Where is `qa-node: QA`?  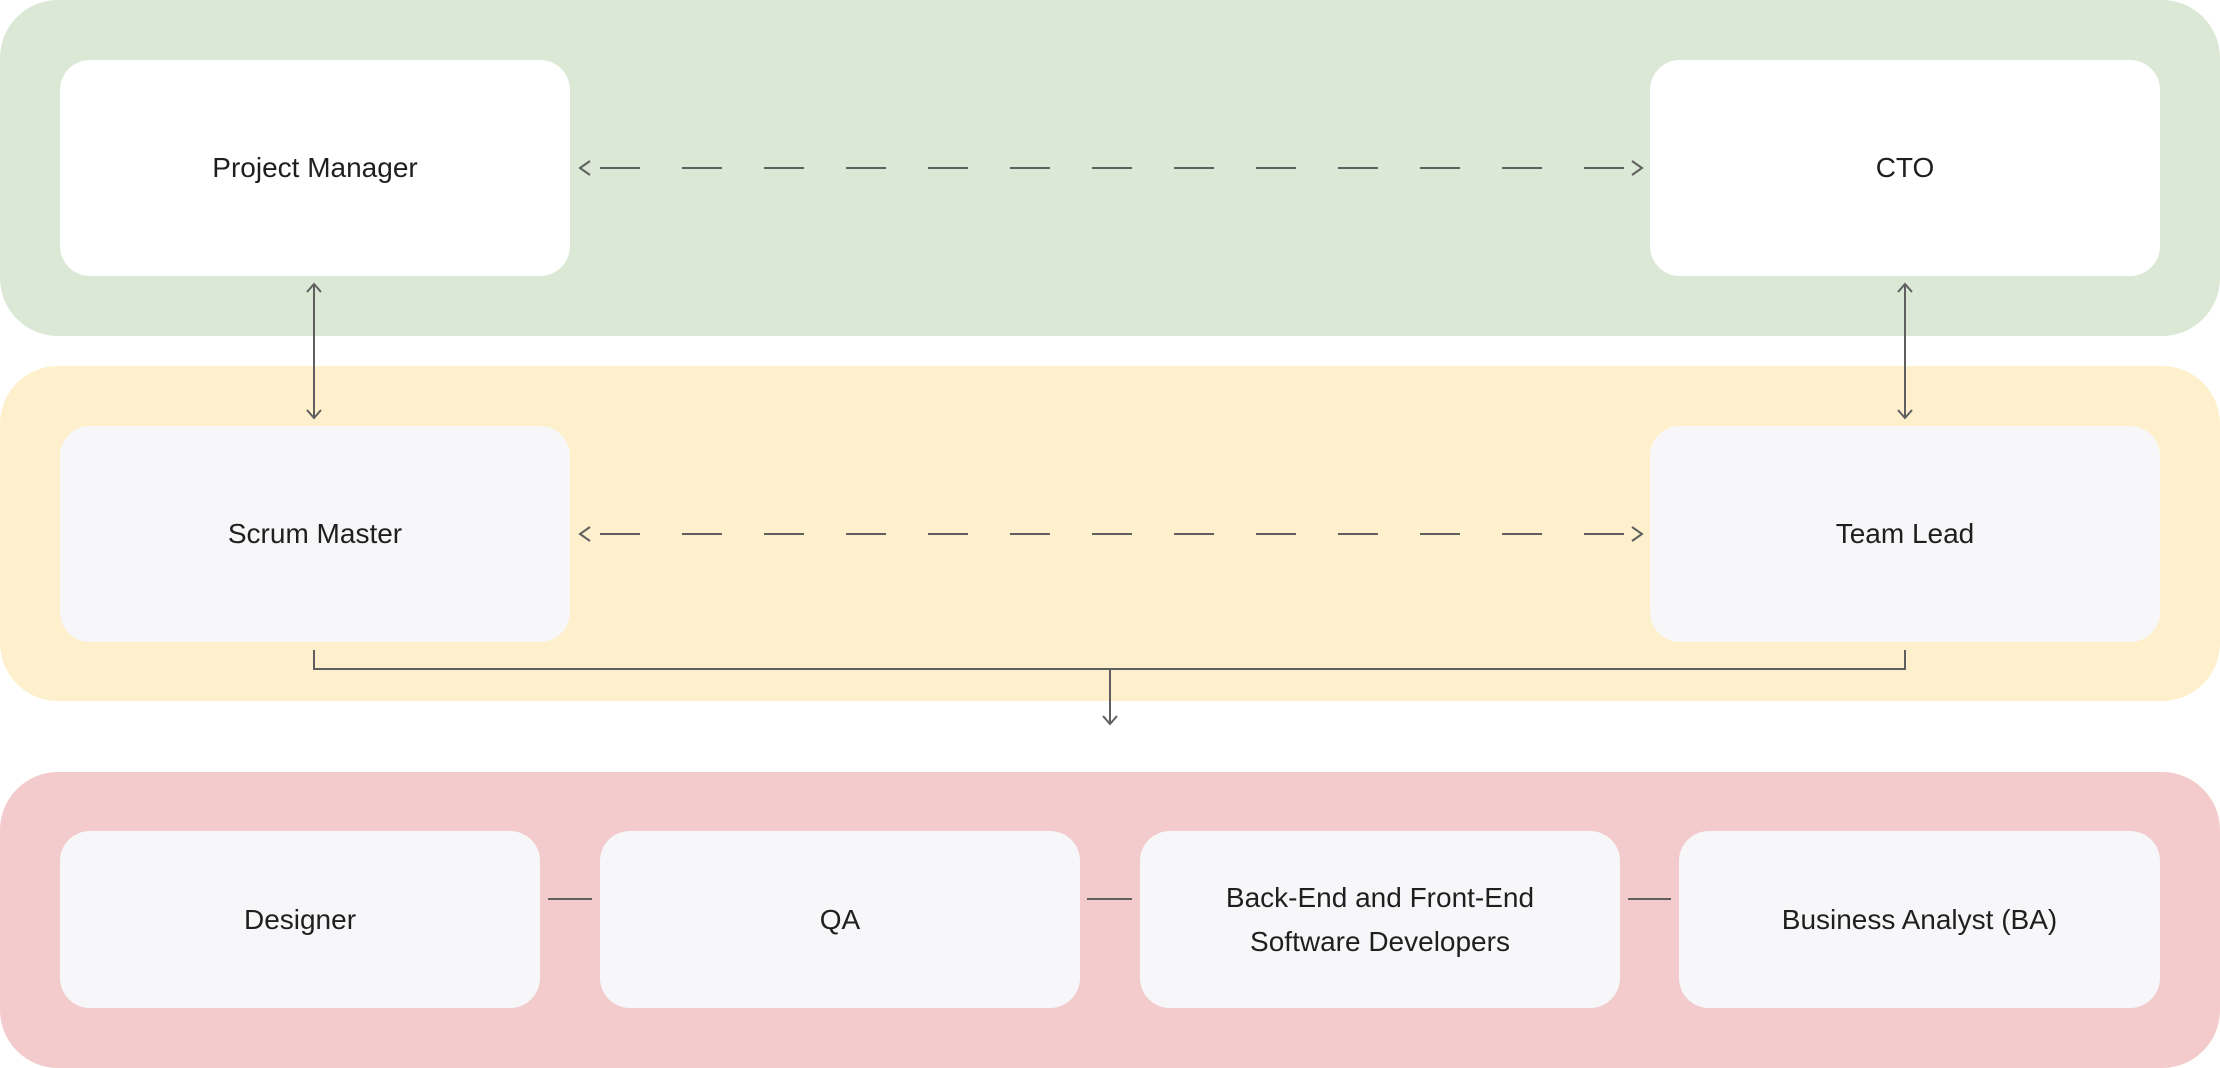 qa-node: QA is located at coordinates (840, 919).